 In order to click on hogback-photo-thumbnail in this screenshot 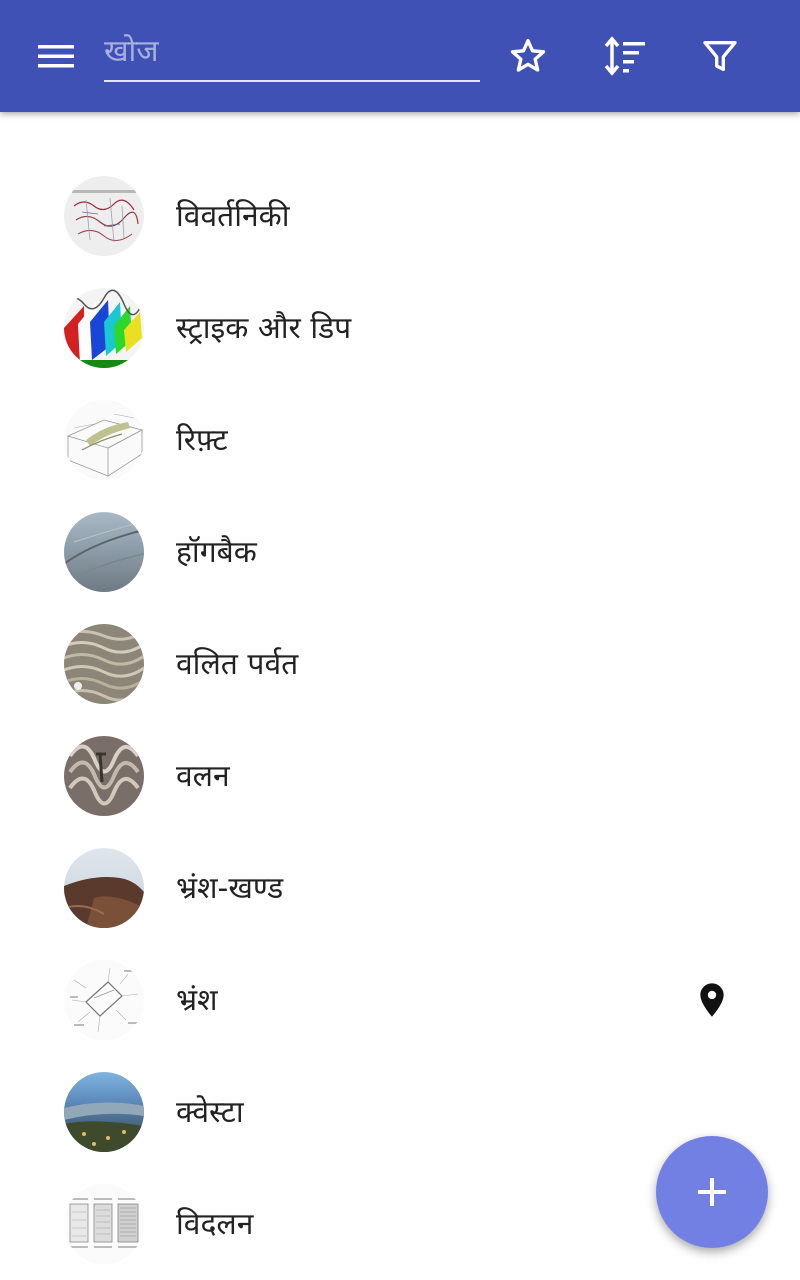, I will do `click(104, 552)`.